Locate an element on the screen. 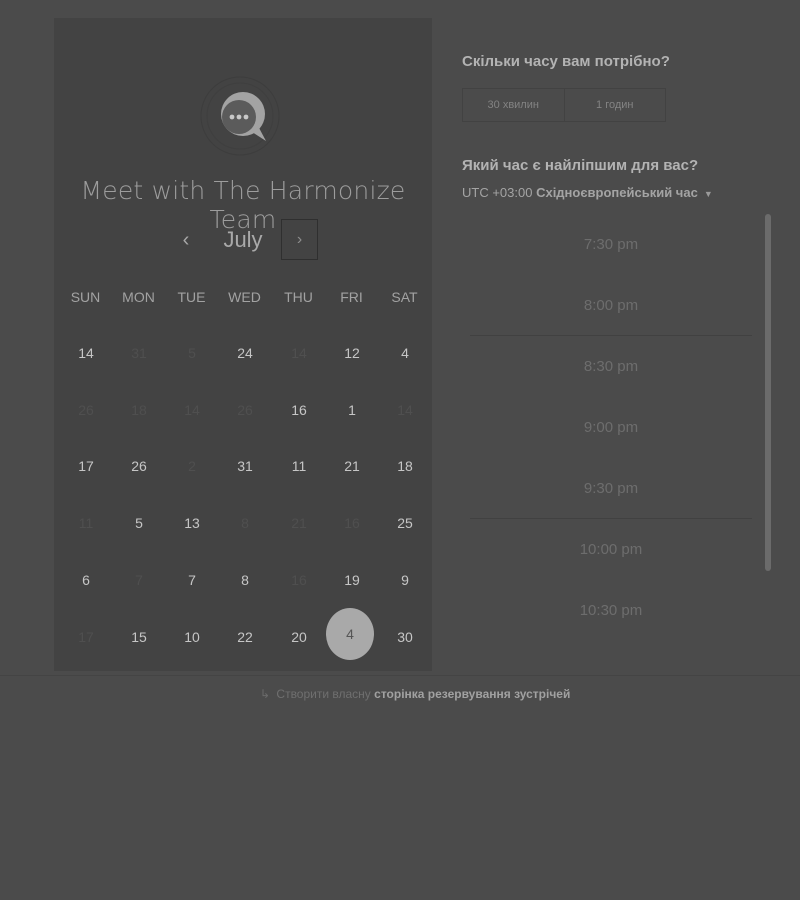  weekday-label: MON is located at coordinates (138, 297).